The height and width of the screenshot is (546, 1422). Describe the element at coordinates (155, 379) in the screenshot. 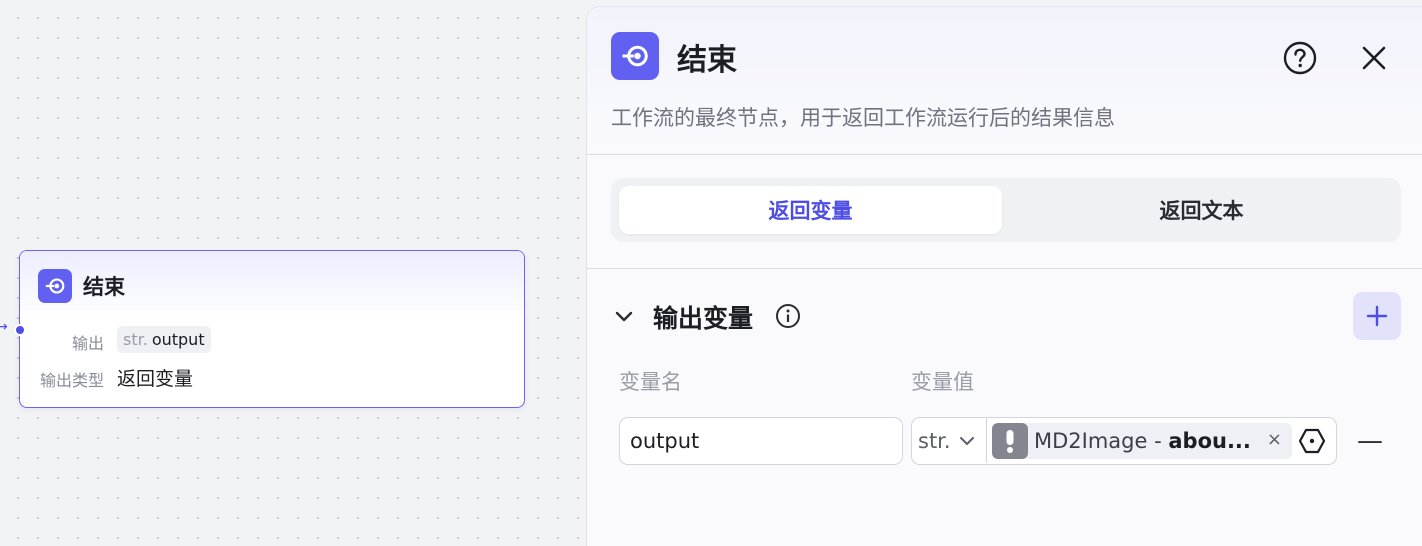

I see `node-output-type-value: 返回变量` at that location.